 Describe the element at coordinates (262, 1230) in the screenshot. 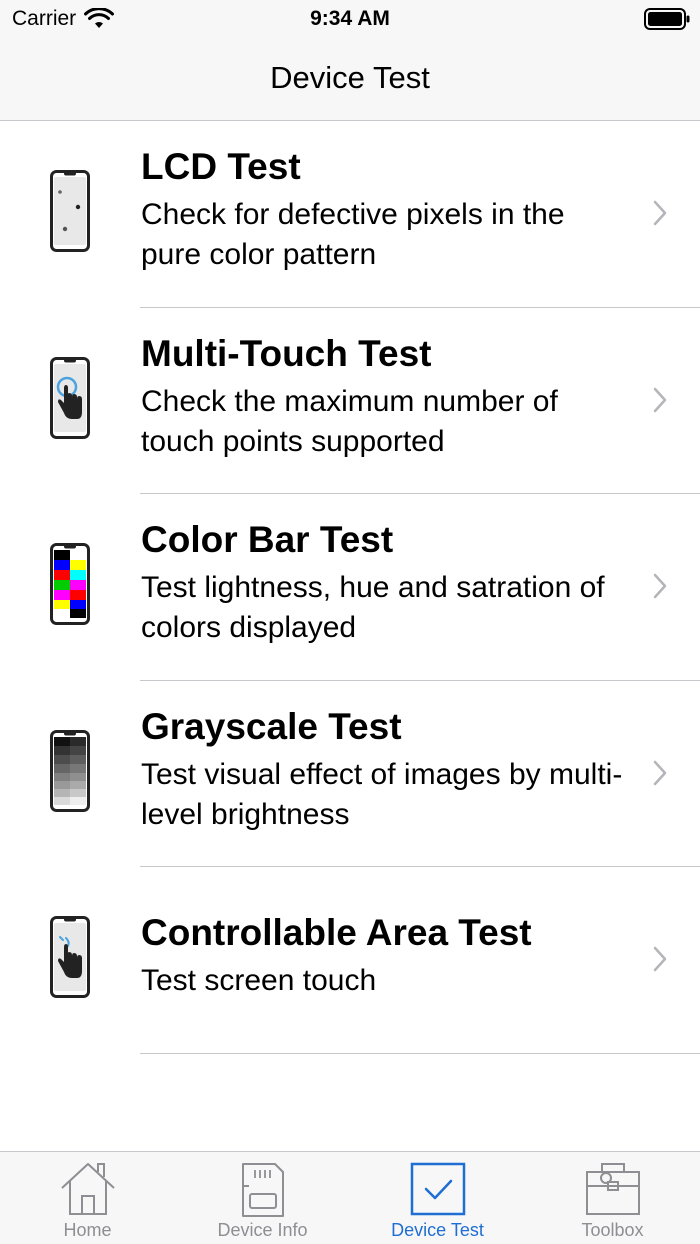

I see `tab-label: Device Info` at that location.